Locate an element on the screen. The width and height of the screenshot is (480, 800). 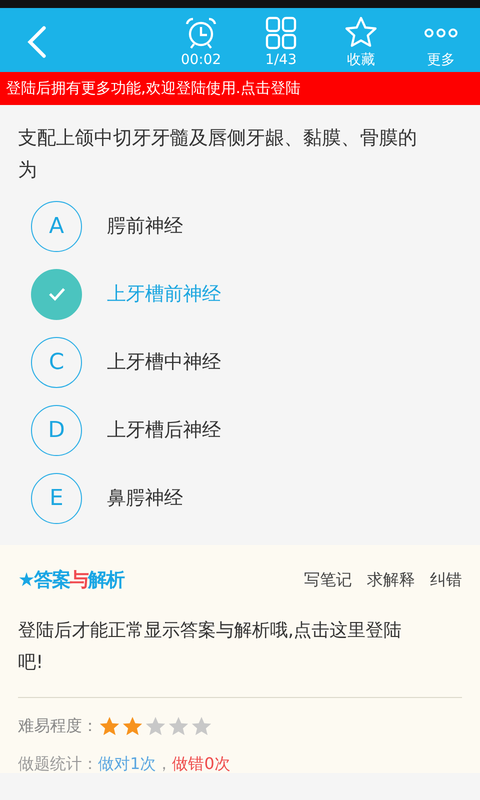
action-link: 写笔记 is located at coordinates (328, 580).